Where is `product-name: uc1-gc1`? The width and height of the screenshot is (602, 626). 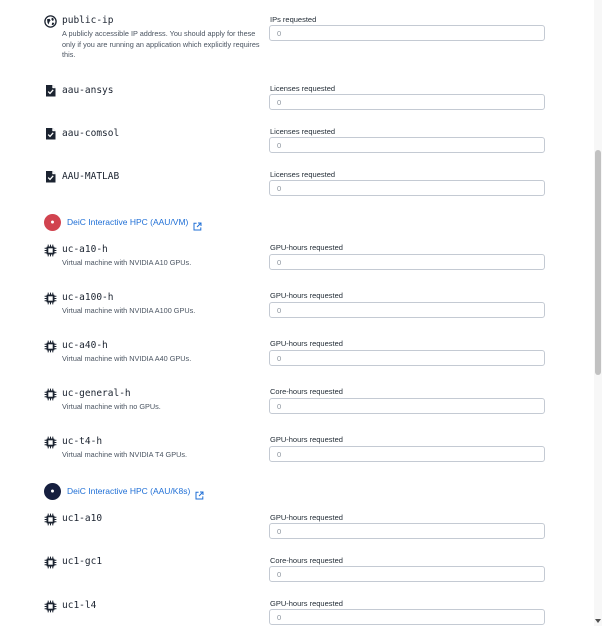
product-name: uc1-gc1 is located at coordinates (82, 561).